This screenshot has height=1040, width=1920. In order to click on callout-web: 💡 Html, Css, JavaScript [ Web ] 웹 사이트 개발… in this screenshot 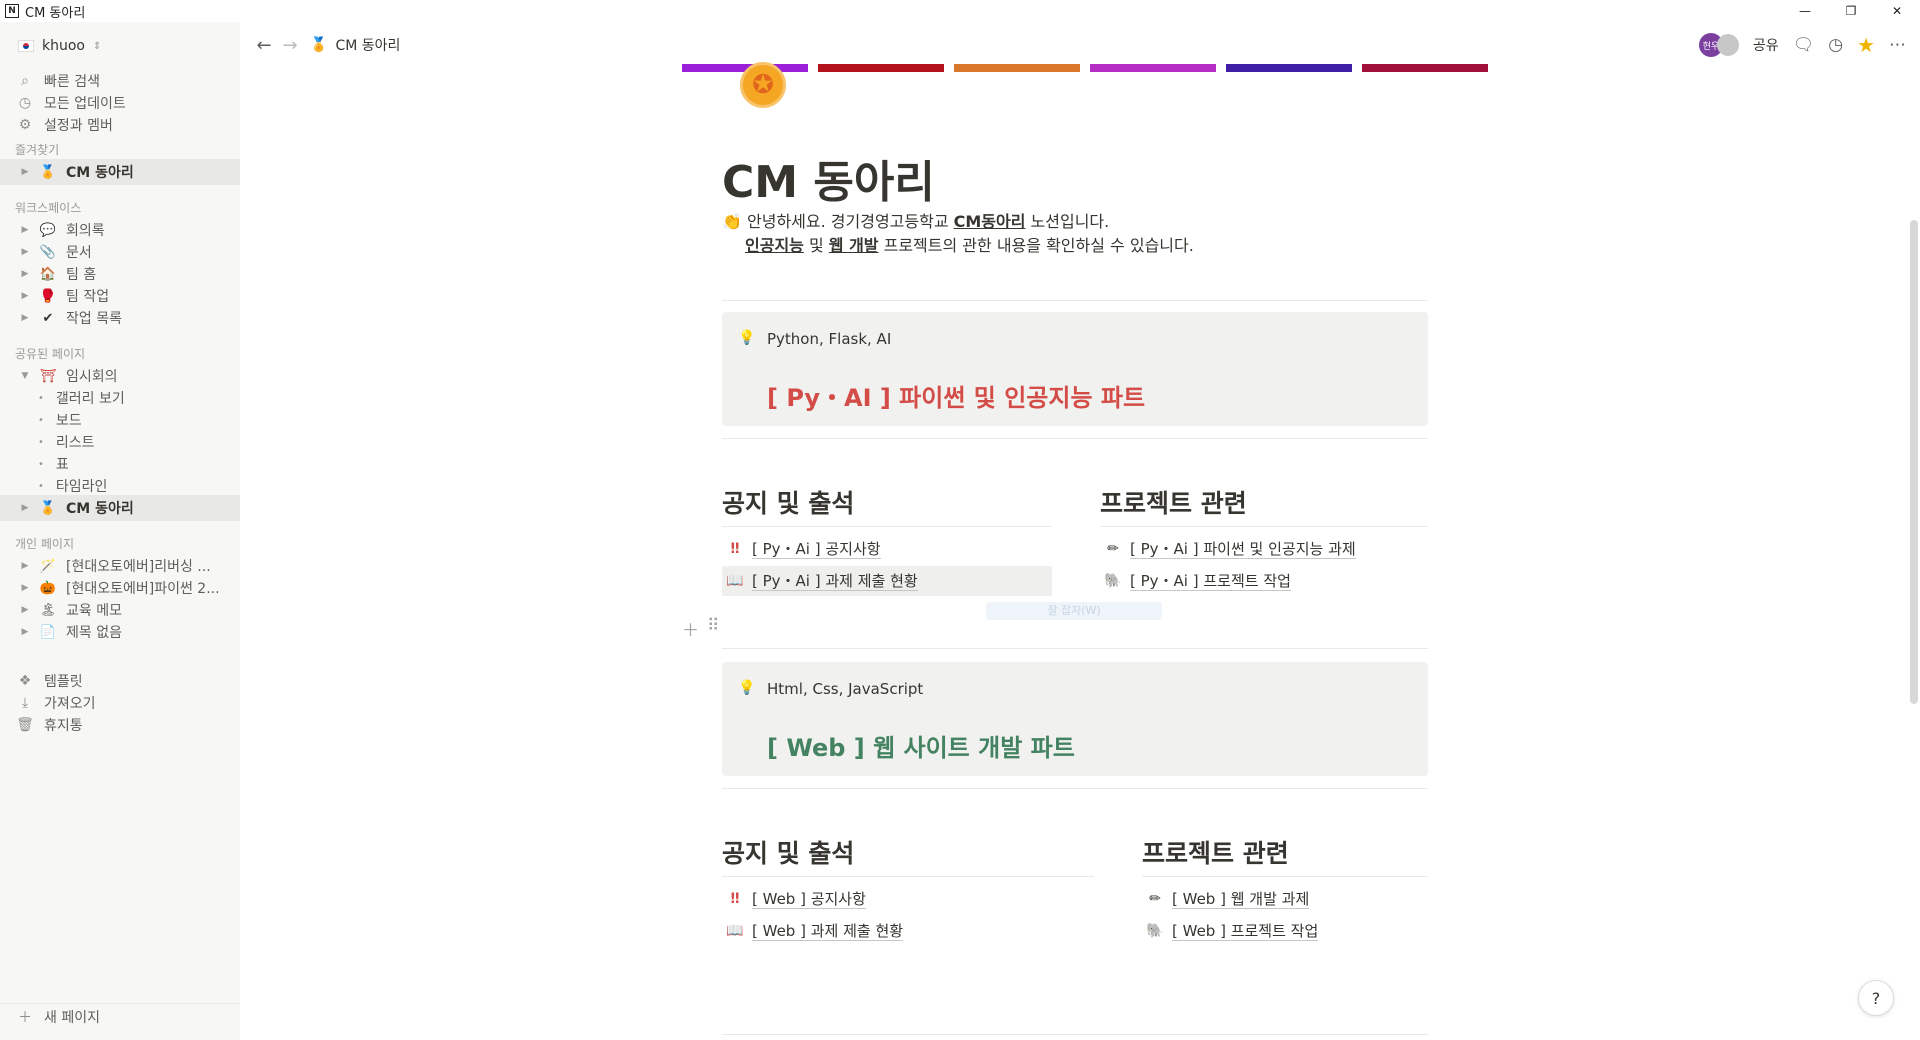, I will do `click(1075, 719)`.